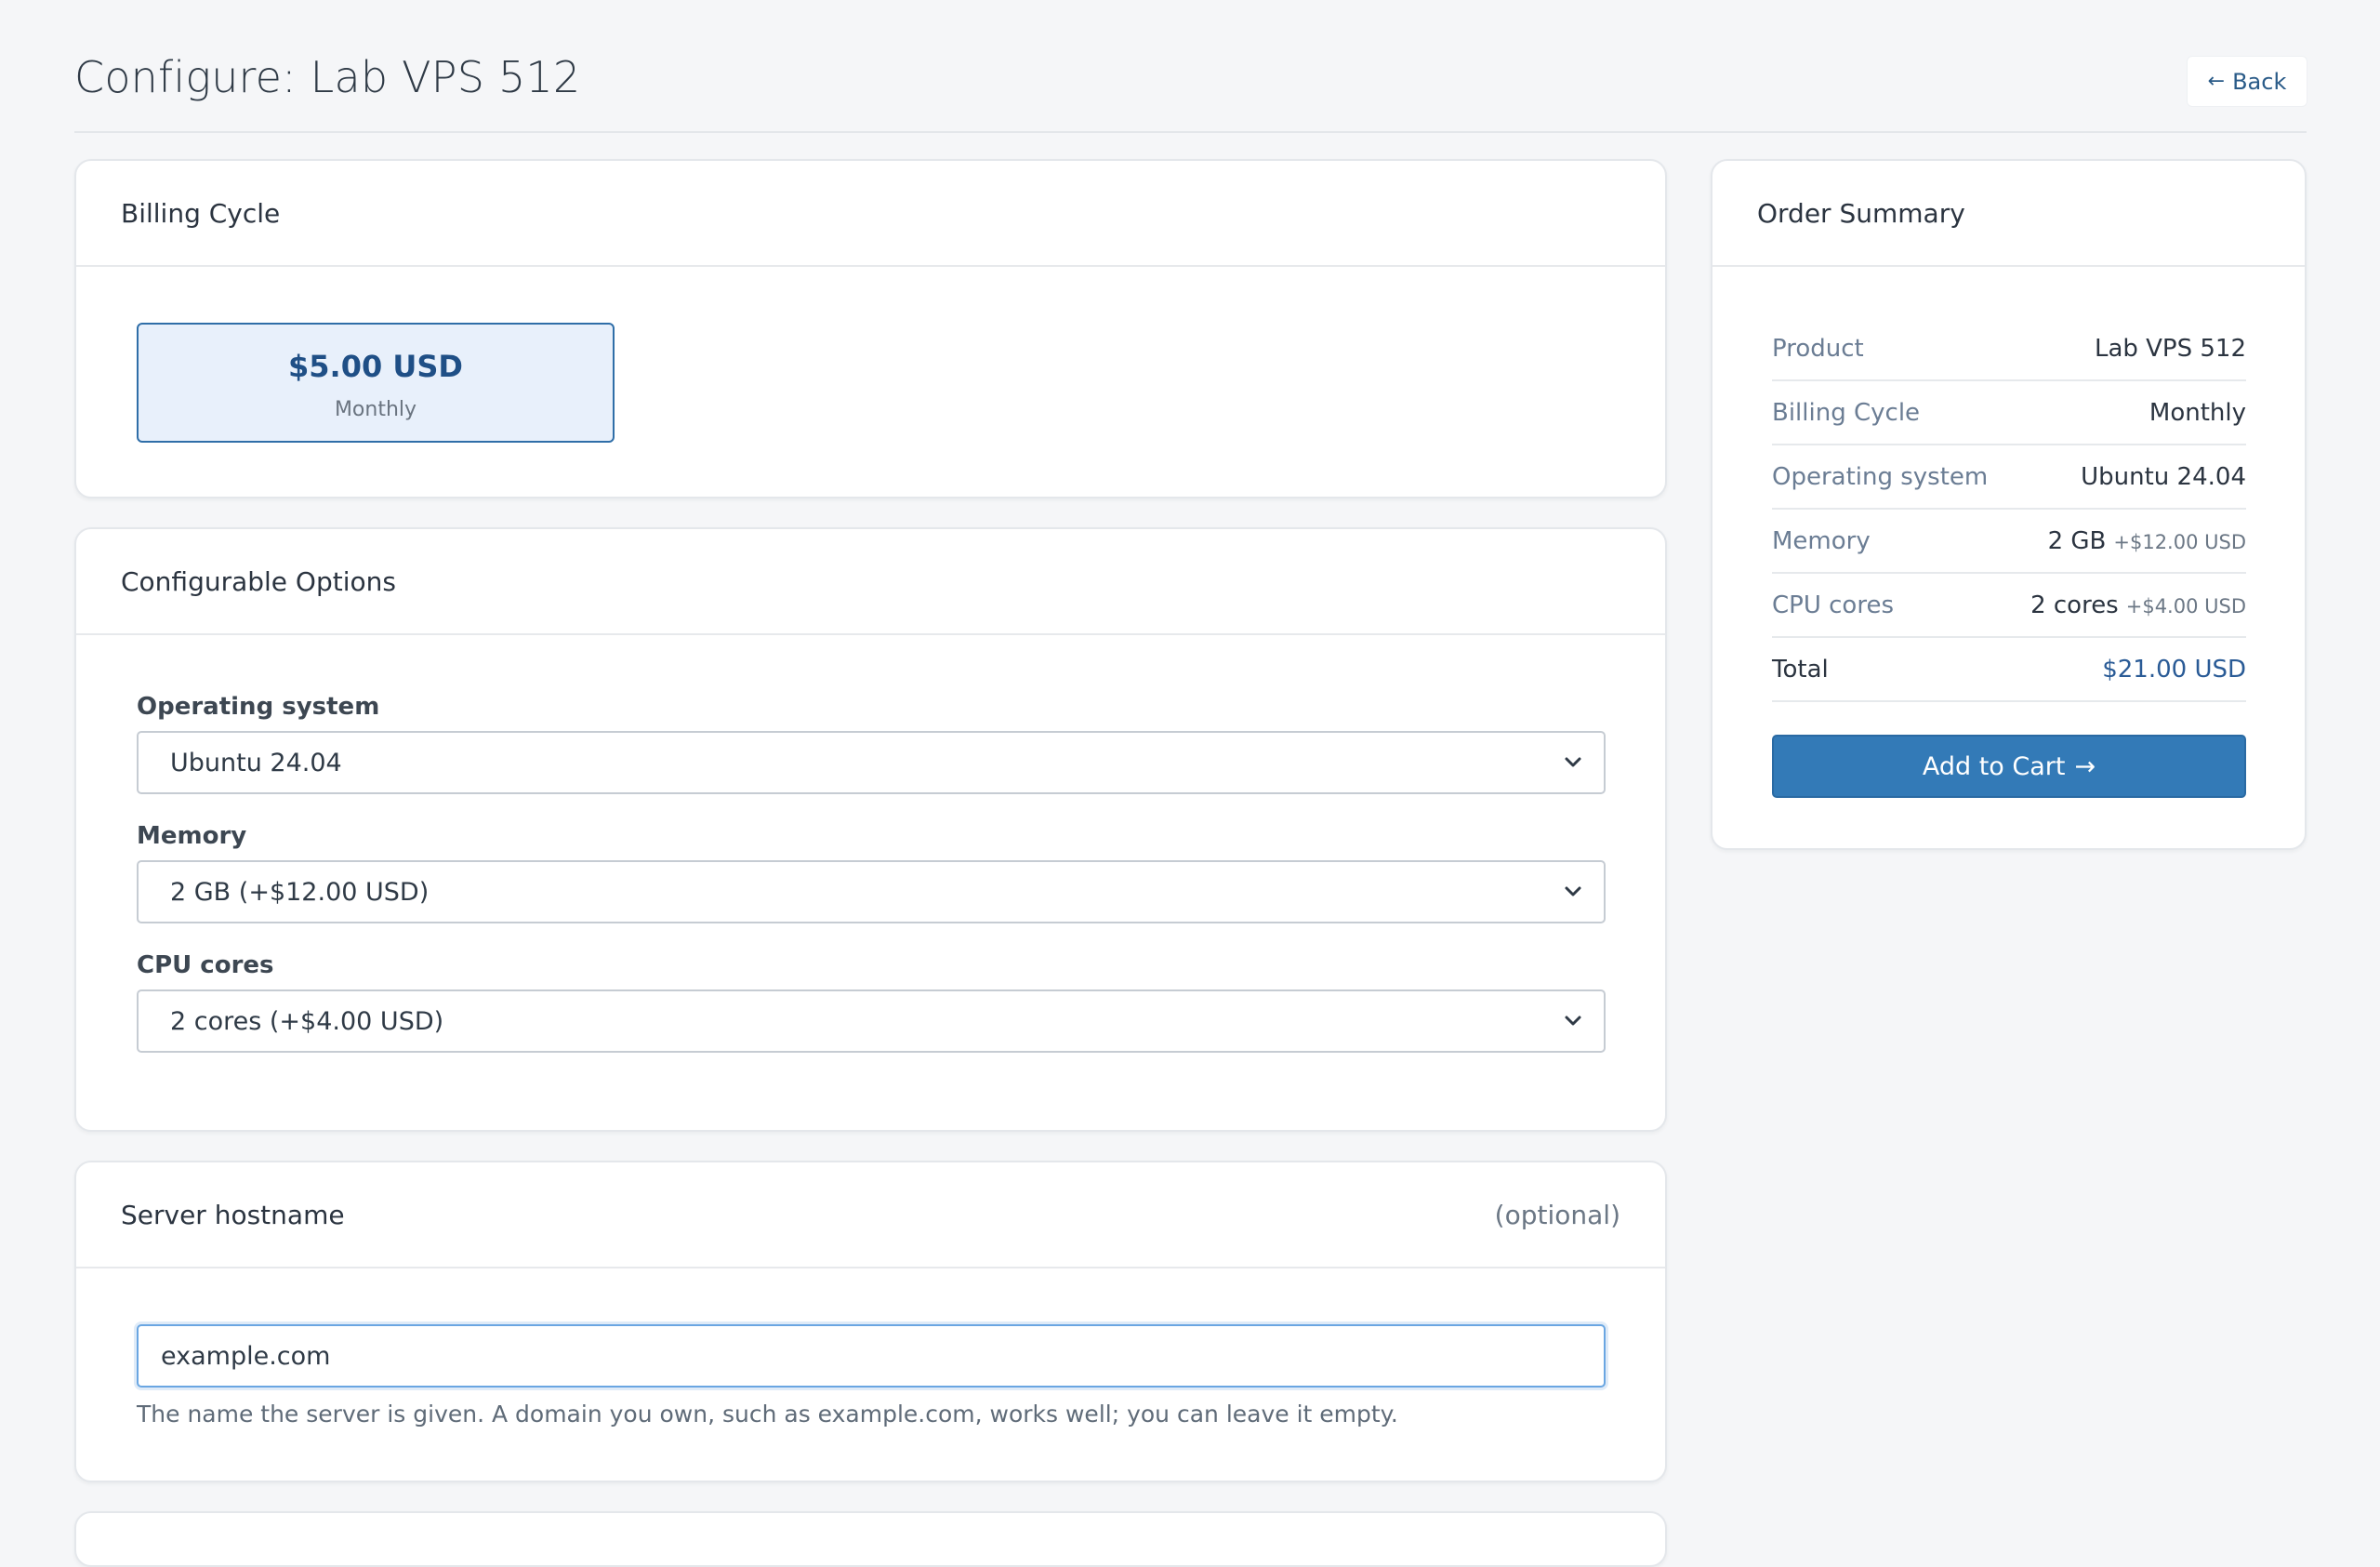  What do you see at coordinates (256, 762) in the screenshot?
I see `operating-system-value: Ubuntu 24.04` at bounding box center [256, 762].